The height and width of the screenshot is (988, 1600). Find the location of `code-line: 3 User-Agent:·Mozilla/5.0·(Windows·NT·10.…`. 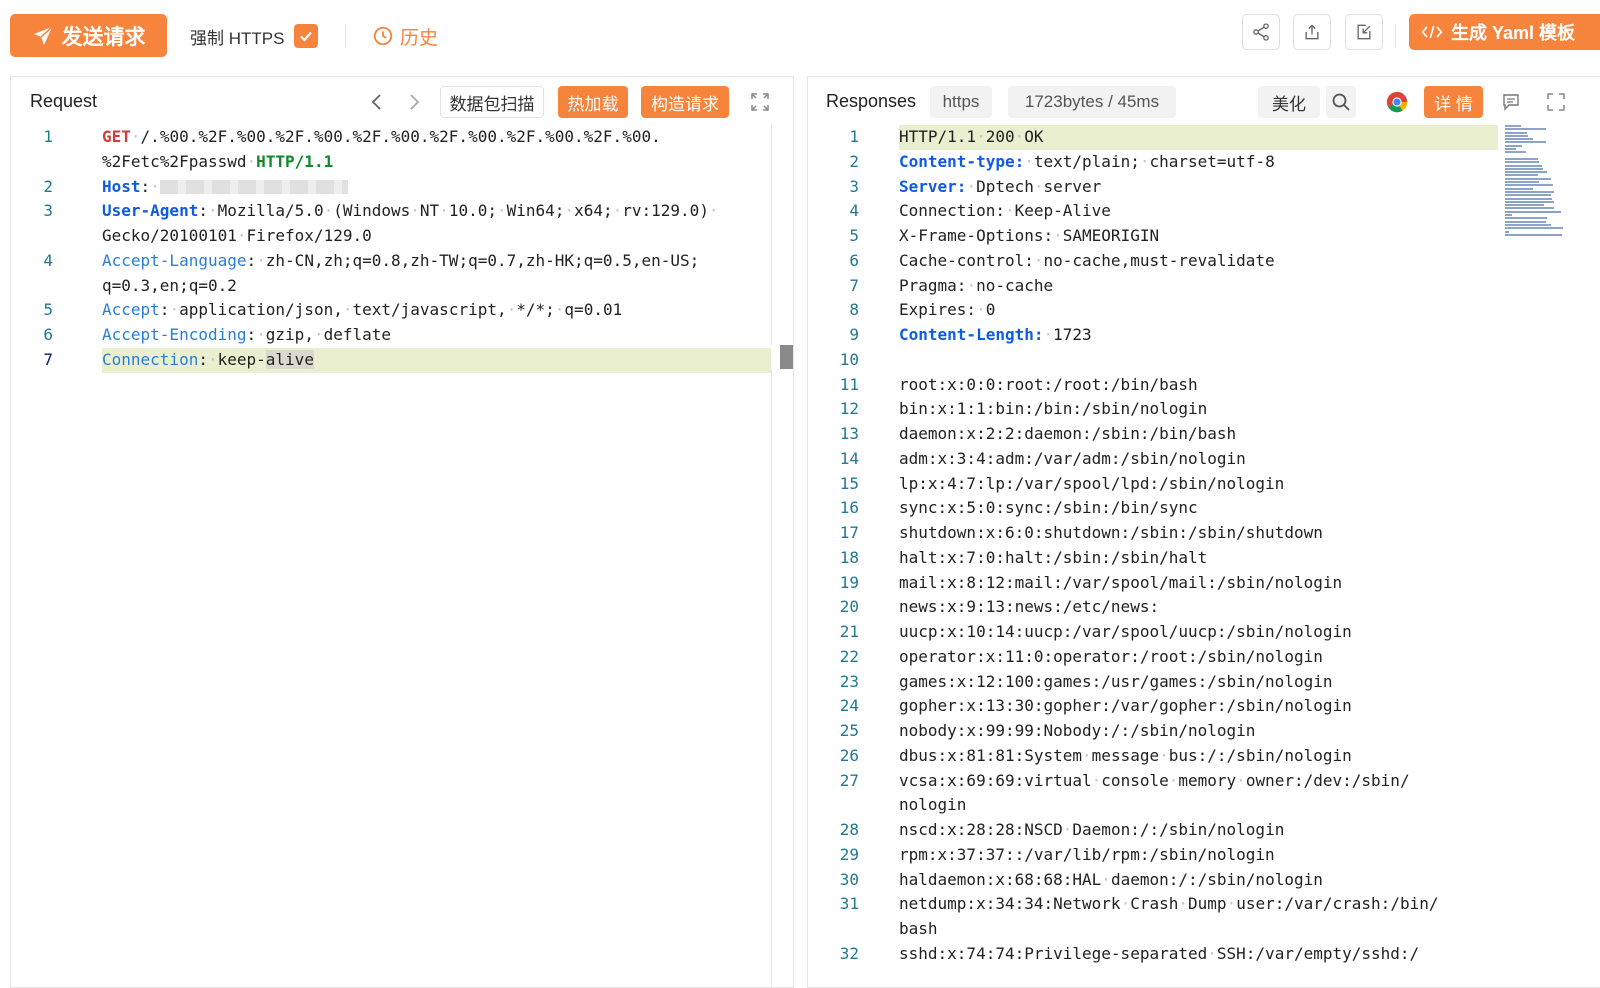

code-line: 3 User-Agent:·Mozilla/5.0·(Windows·NT·10.… is located at coordinates (391, 211).